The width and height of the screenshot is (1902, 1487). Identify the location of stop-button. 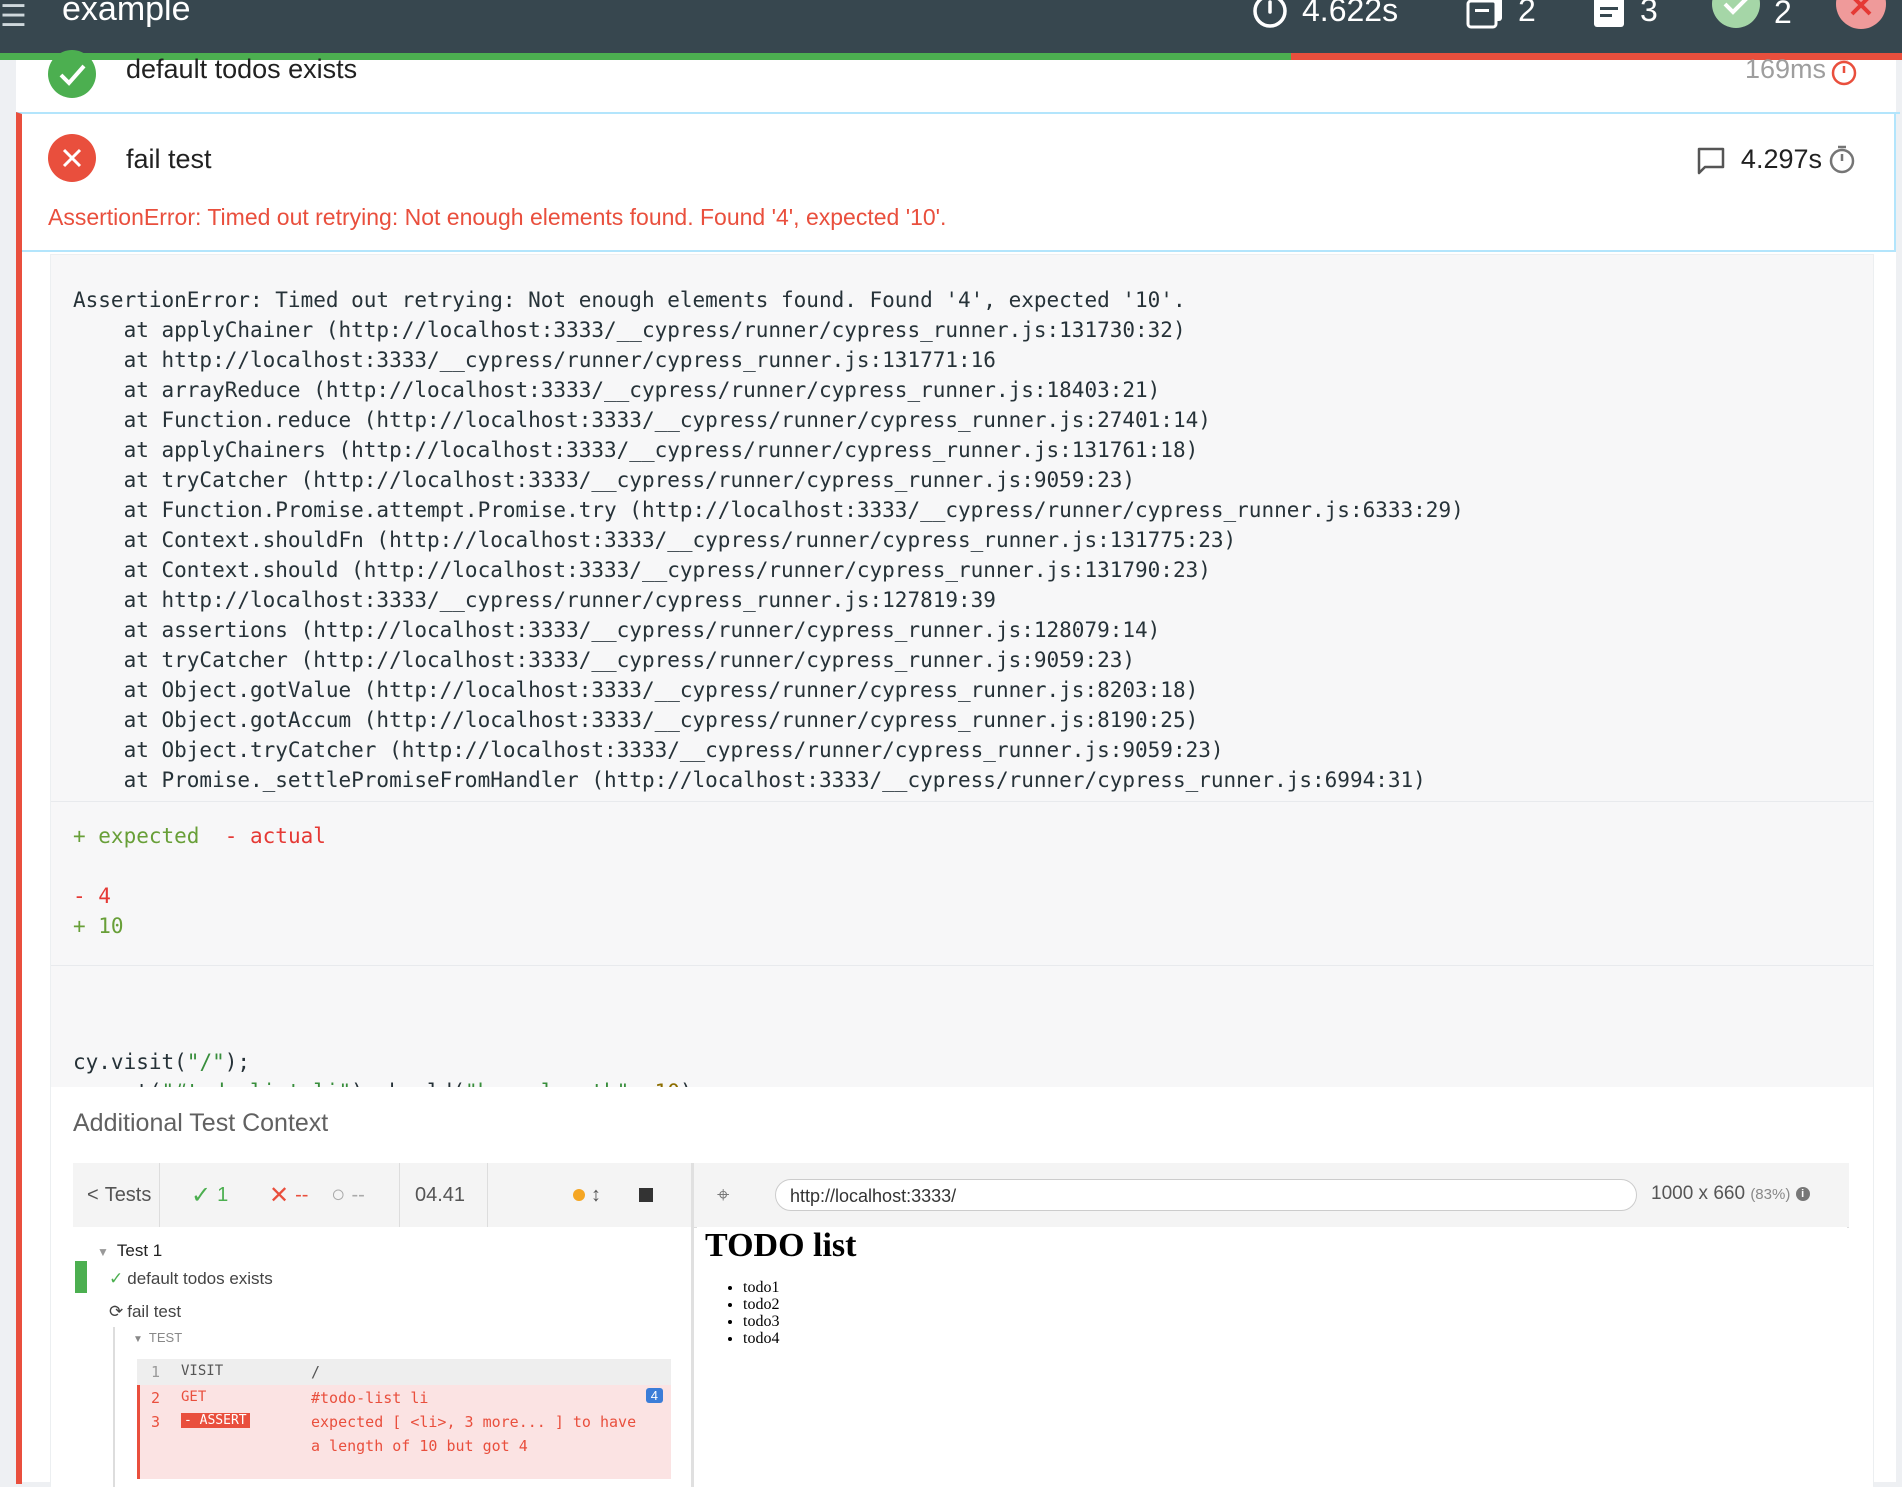
(646, 1195).